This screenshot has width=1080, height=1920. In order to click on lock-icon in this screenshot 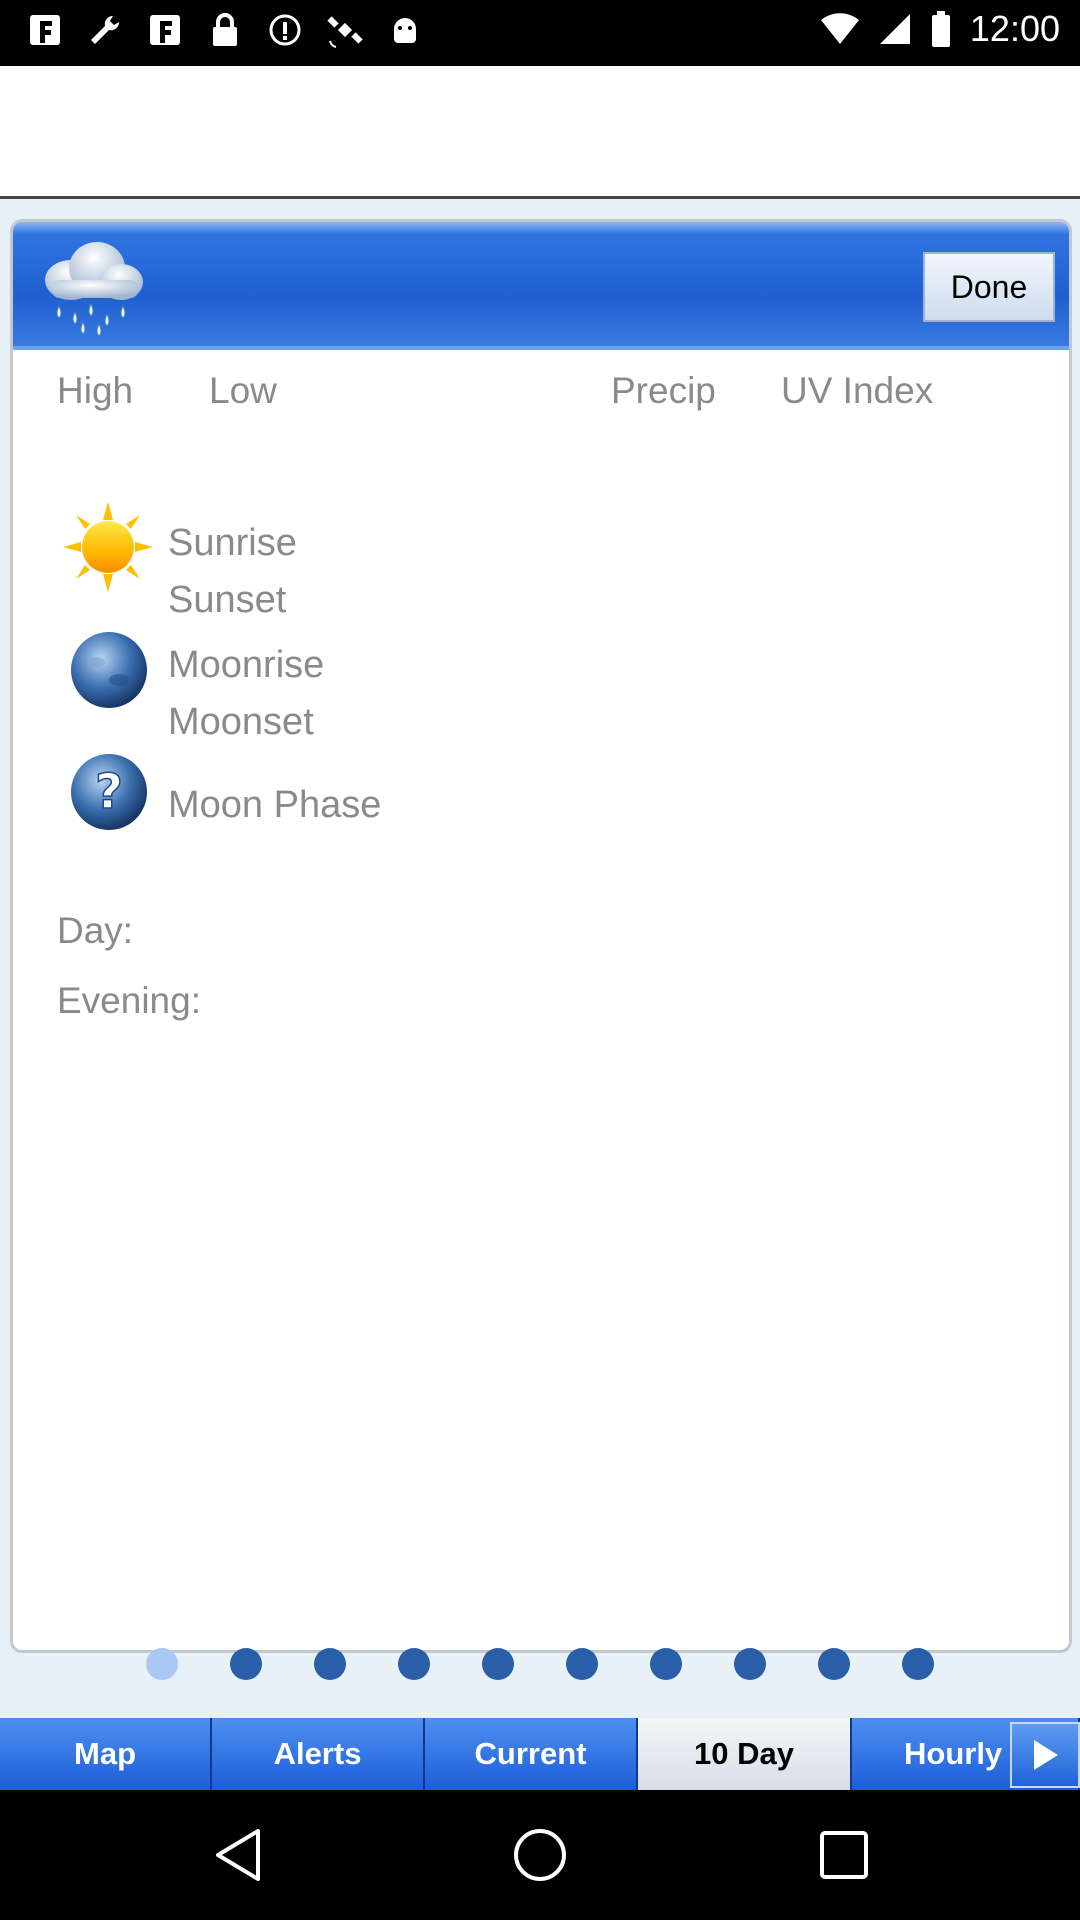, I will do `click(225, 30)`.